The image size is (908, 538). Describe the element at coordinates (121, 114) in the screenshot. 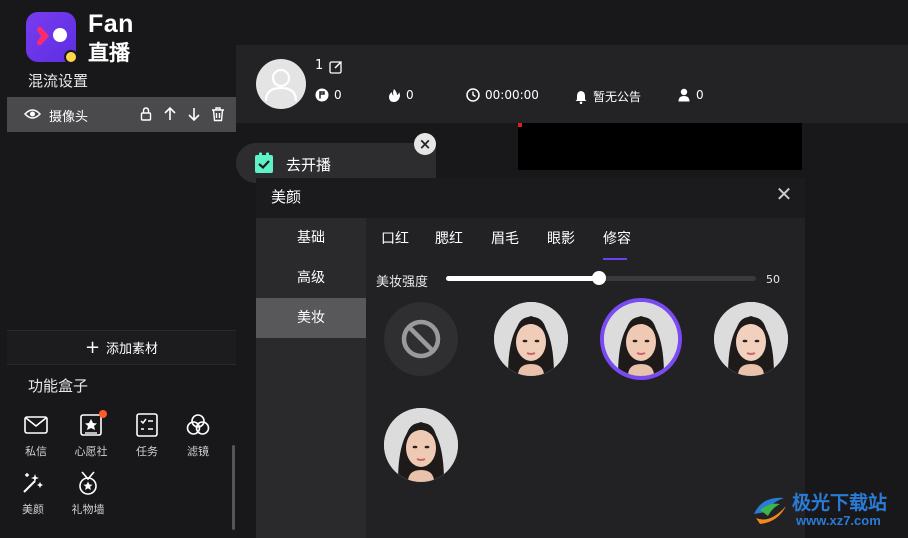

I see `source-item-camera: 摄像头` at that location.